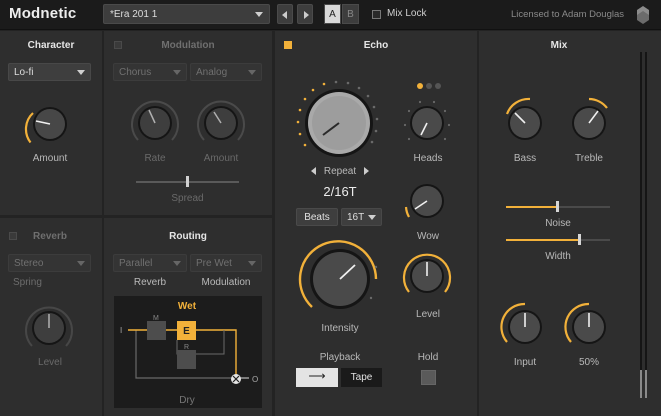  Describe the element at coordinates (428, 158) in the screenshot. I see `echo-heads-label: Heads` at that location.